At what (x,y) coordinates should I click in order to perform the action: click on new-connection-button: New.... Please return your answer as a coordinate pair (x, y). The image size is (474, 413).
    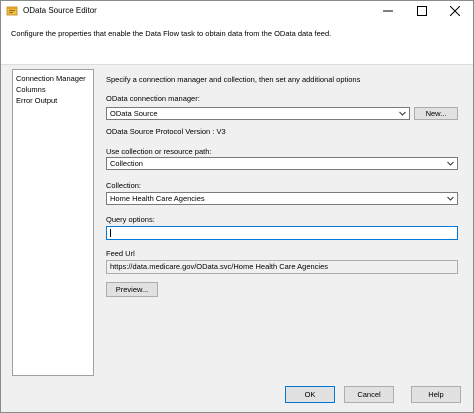
    Looking at the image, I should click on (436, 113).